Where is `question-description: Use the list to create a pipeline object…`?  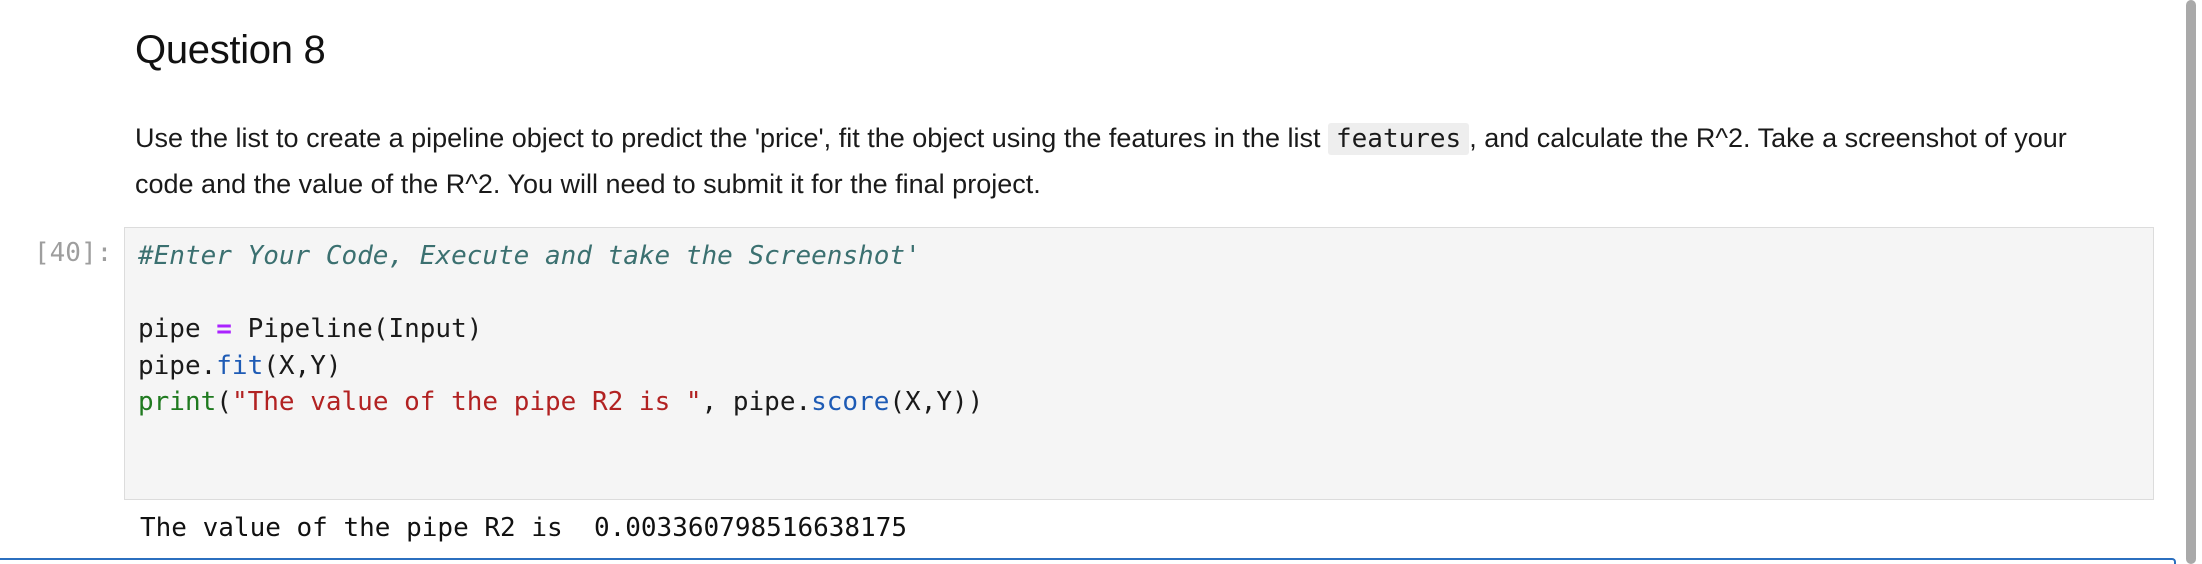
question-description: Use the list to create a pipeline object… is located at coordinates (1105, 161).